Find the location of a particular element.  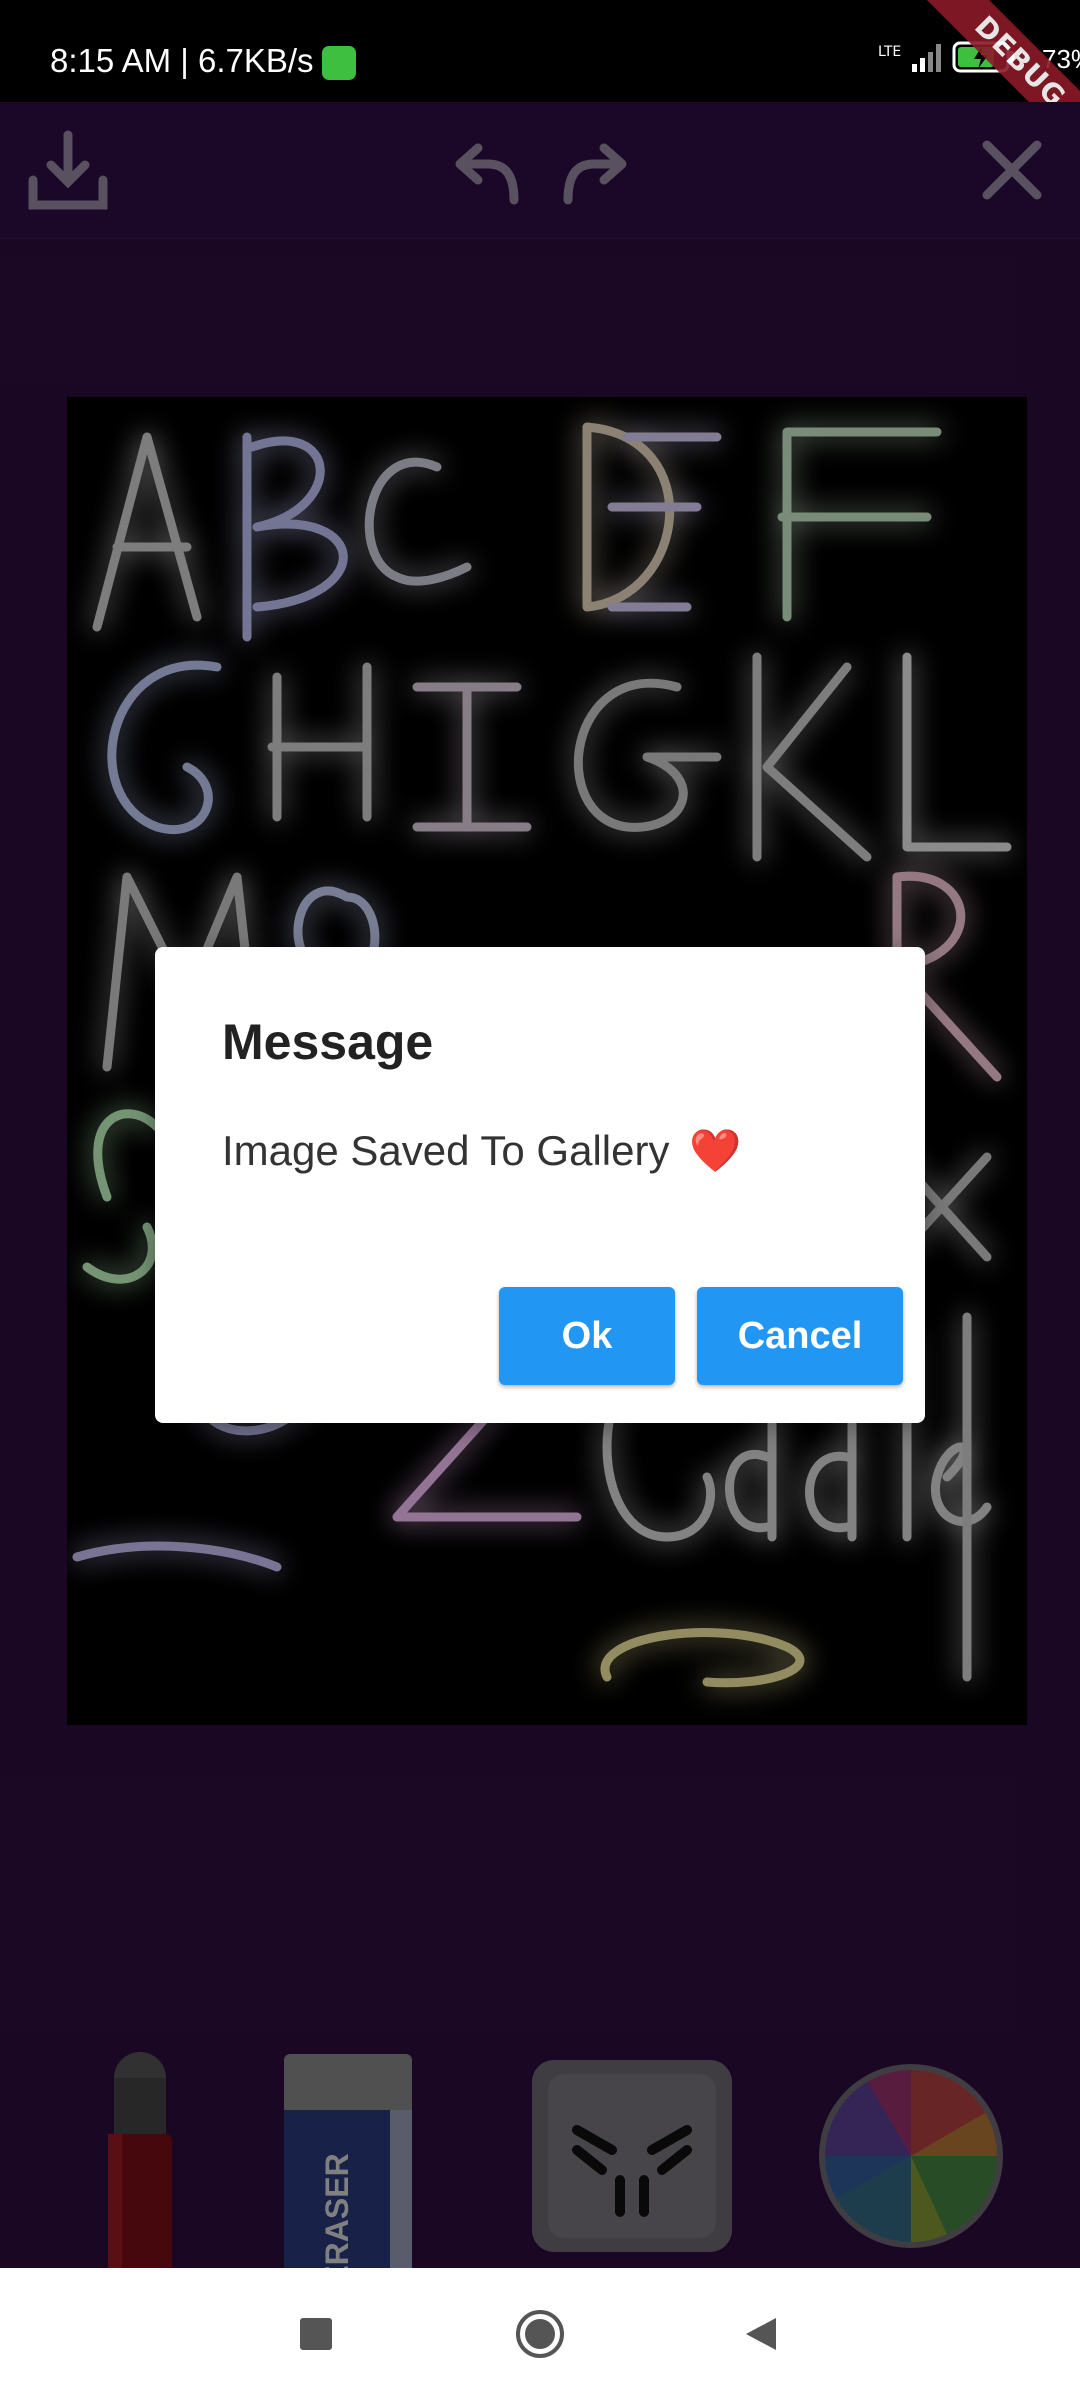

notification-app-icon is located at coordinates (339, 63).